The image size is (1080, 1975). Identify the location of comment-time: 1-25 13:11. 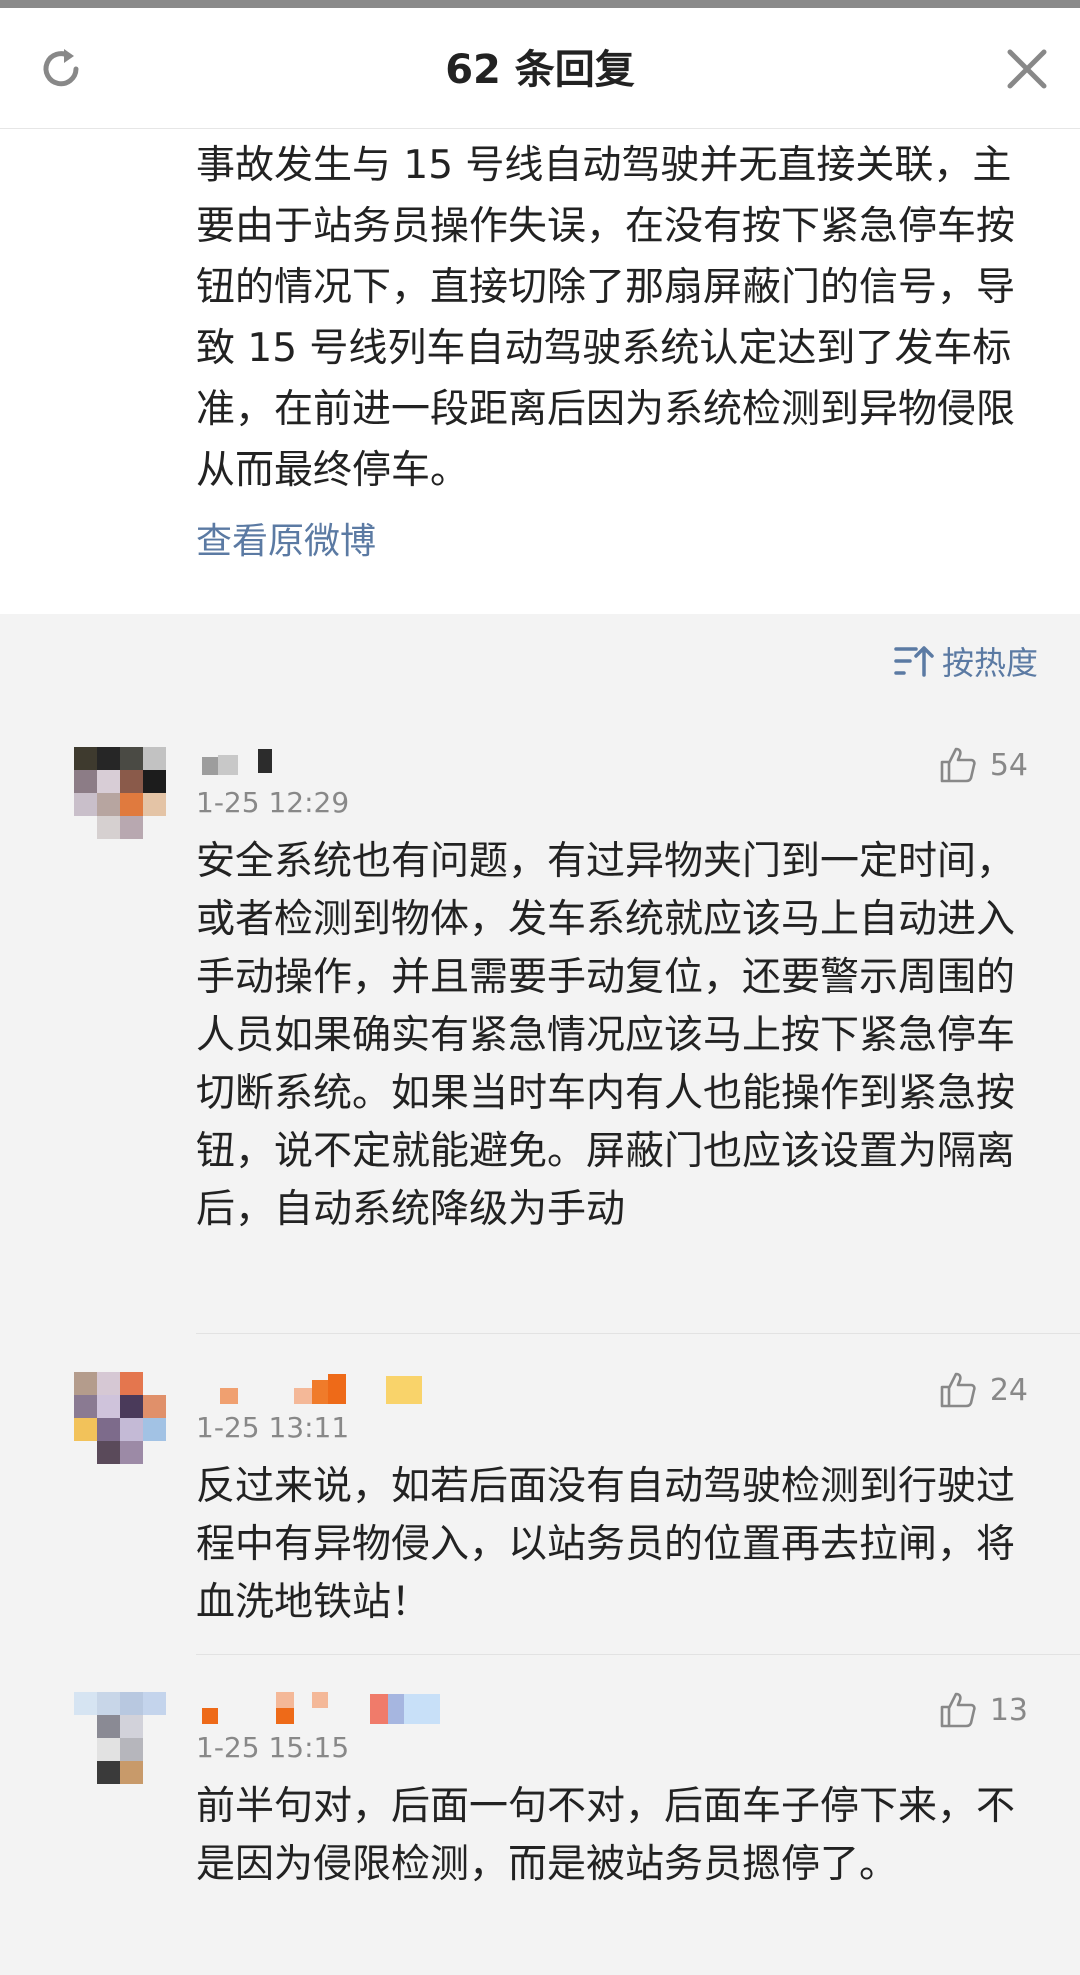
(273, 1427).